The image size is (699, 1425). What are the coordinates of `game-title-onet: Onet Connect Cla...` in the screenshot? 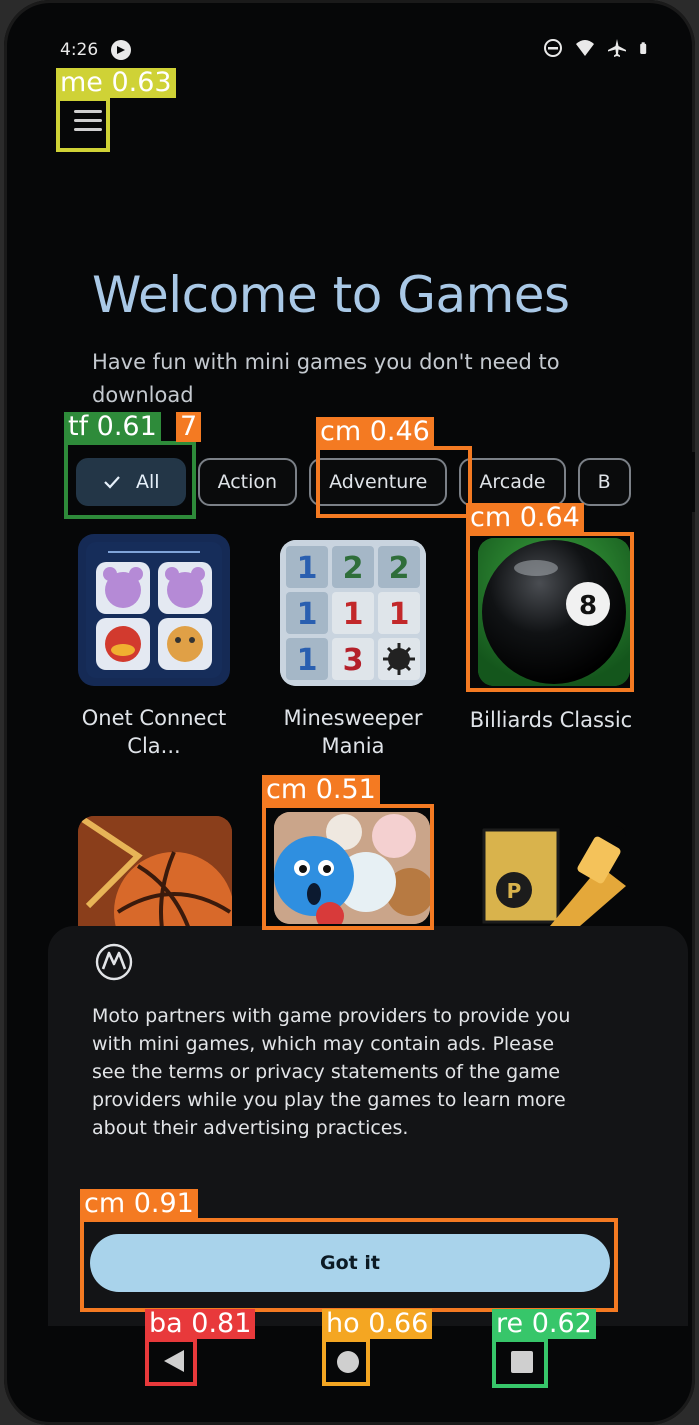 It's located at (154, 732).